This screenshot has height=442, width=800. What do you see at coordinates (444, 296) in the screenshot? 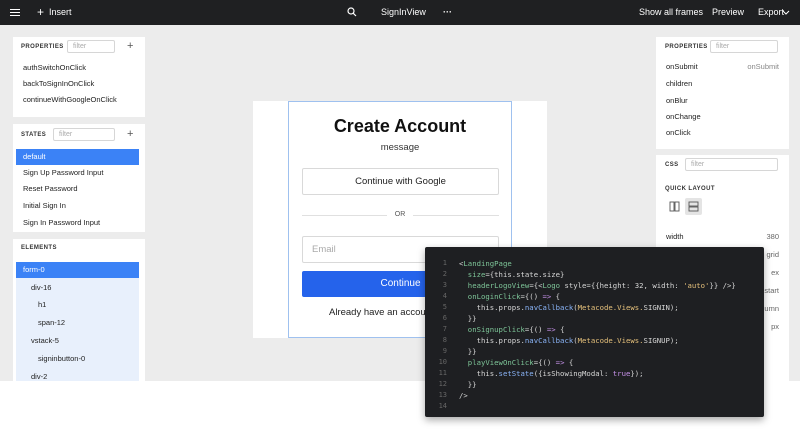
I see `line-number: 4` at bounding box center [444, 296].